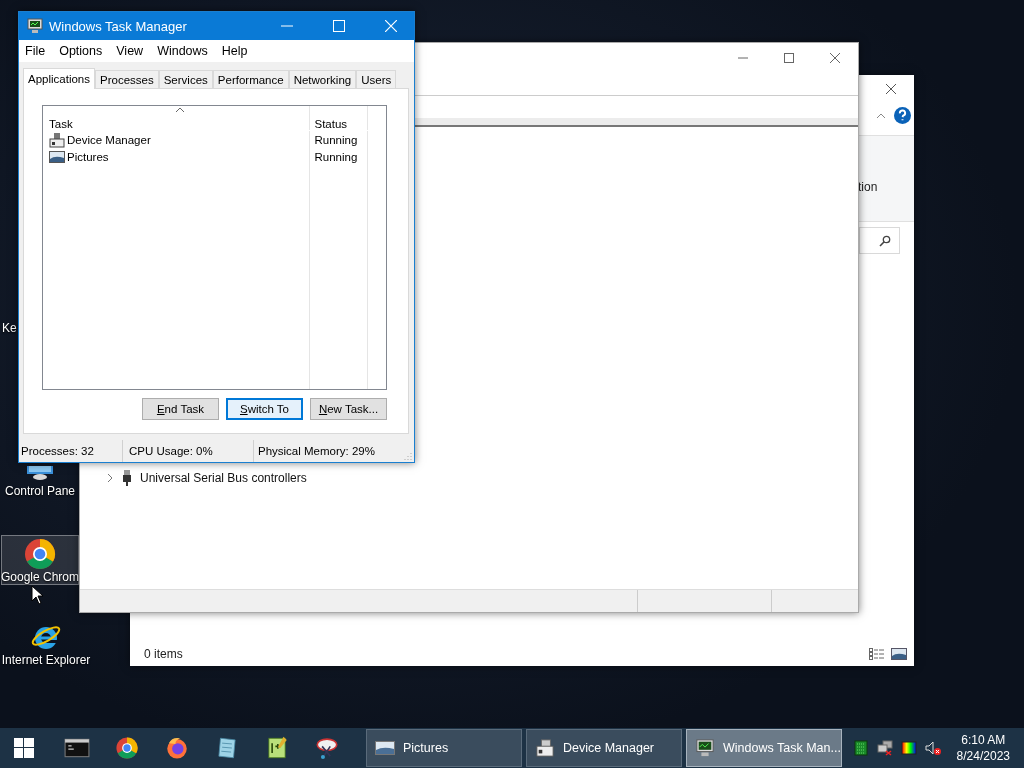 The image size is (1024, 768). I want to click on mouse-pointer-icon, so click(37, 595).